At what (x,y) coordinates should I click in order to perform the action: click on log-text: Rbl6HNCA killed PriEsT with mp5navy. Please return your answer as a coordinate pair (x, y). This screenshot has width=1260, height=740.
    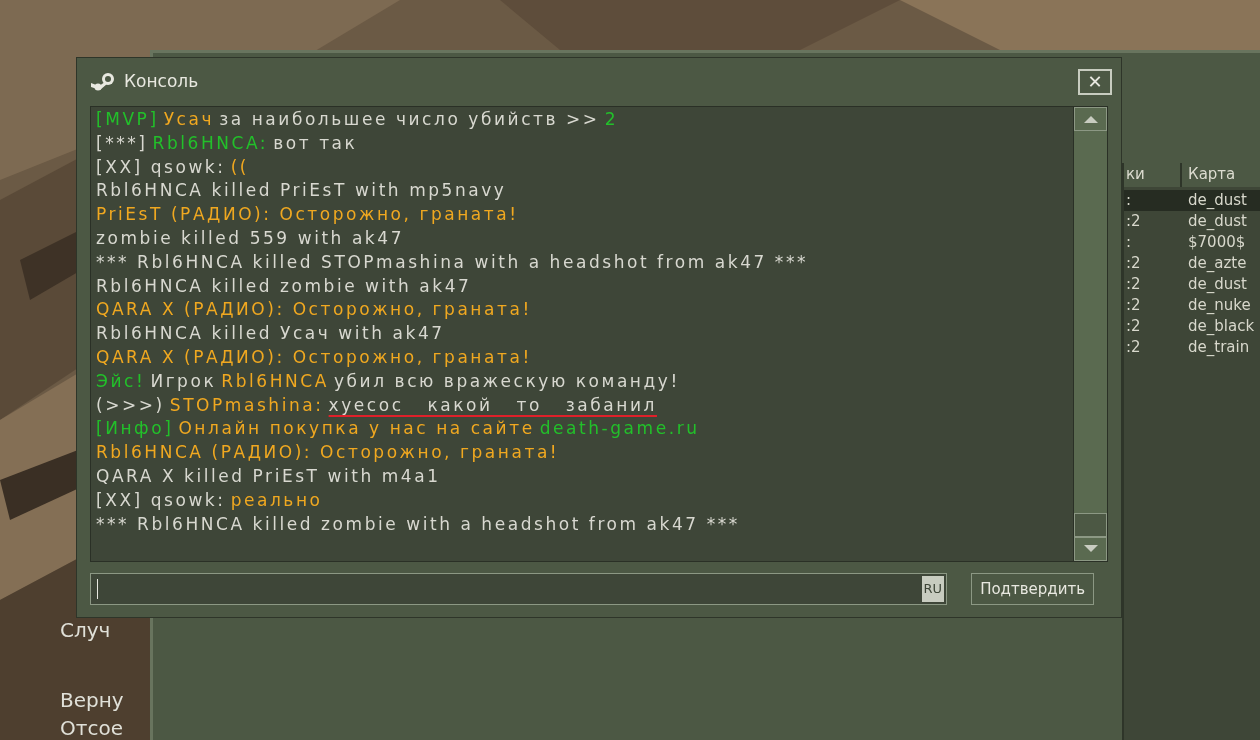
    Looking at the image, I should click on (301, 191).